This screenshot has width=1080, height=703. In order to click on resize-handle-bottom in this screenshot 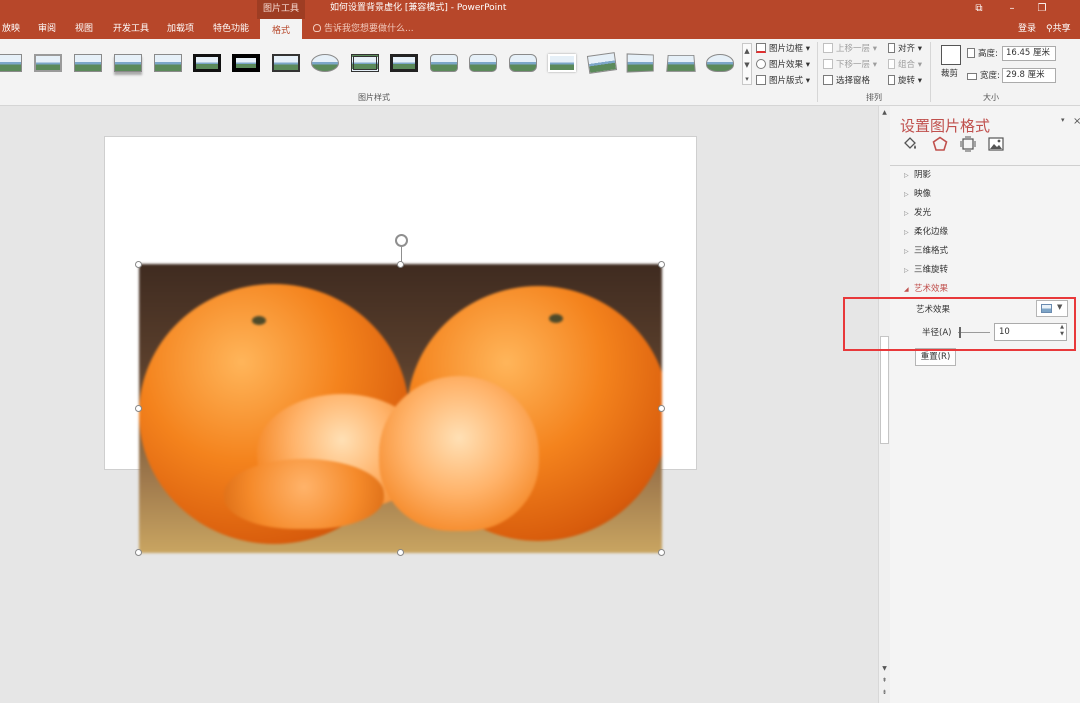, I will do `click(400, 552)`.